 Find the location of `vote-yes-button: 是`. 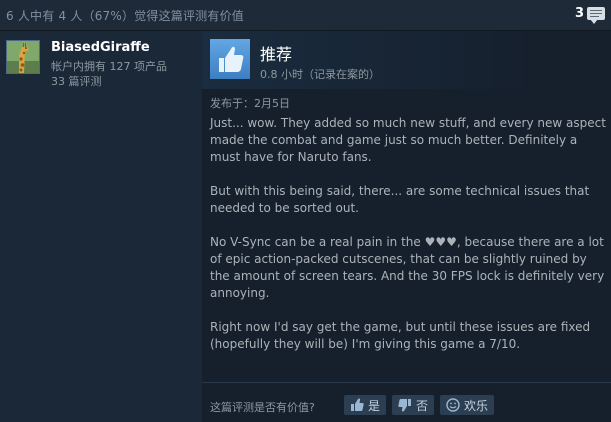

vote-yes-button: 是 is located at coordinates (365, 405).